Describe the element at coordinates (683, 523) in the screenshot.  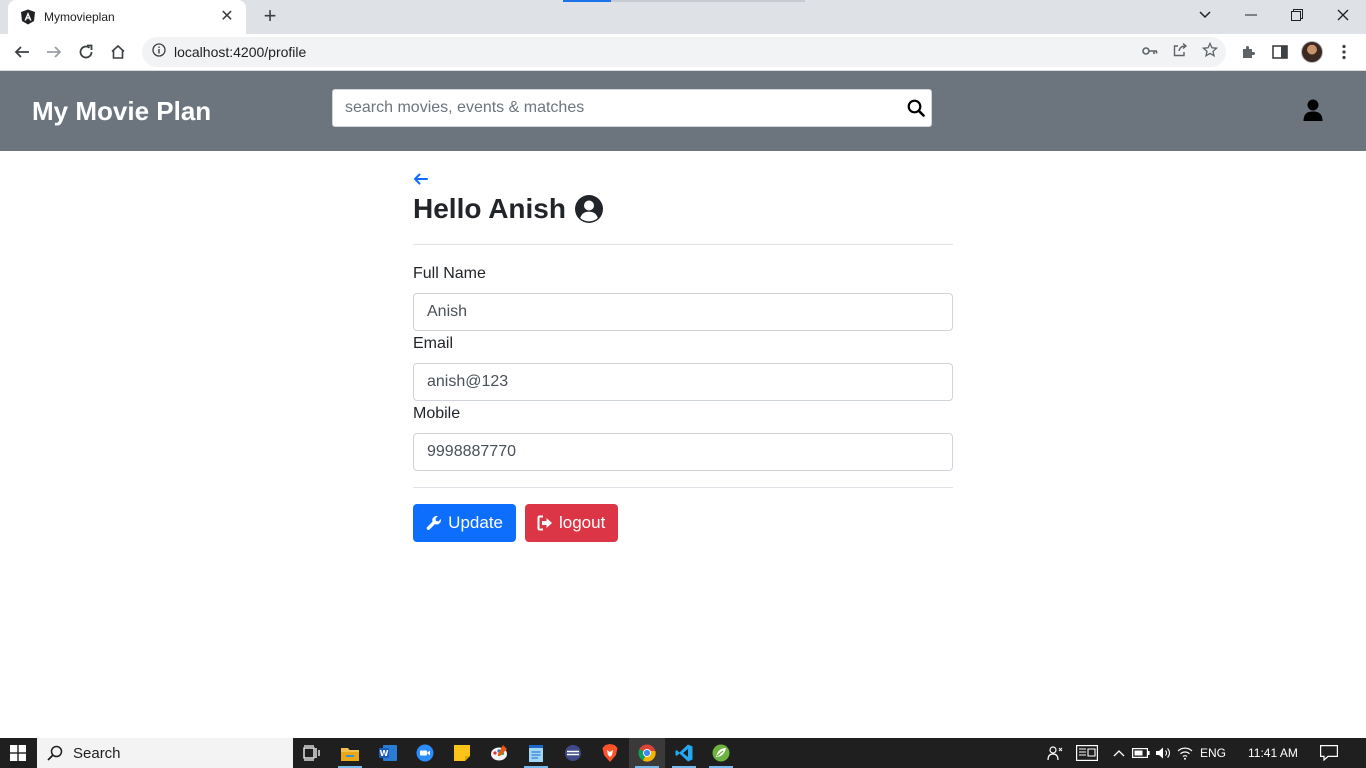
I see `action-buttons: Update logout` at that location.